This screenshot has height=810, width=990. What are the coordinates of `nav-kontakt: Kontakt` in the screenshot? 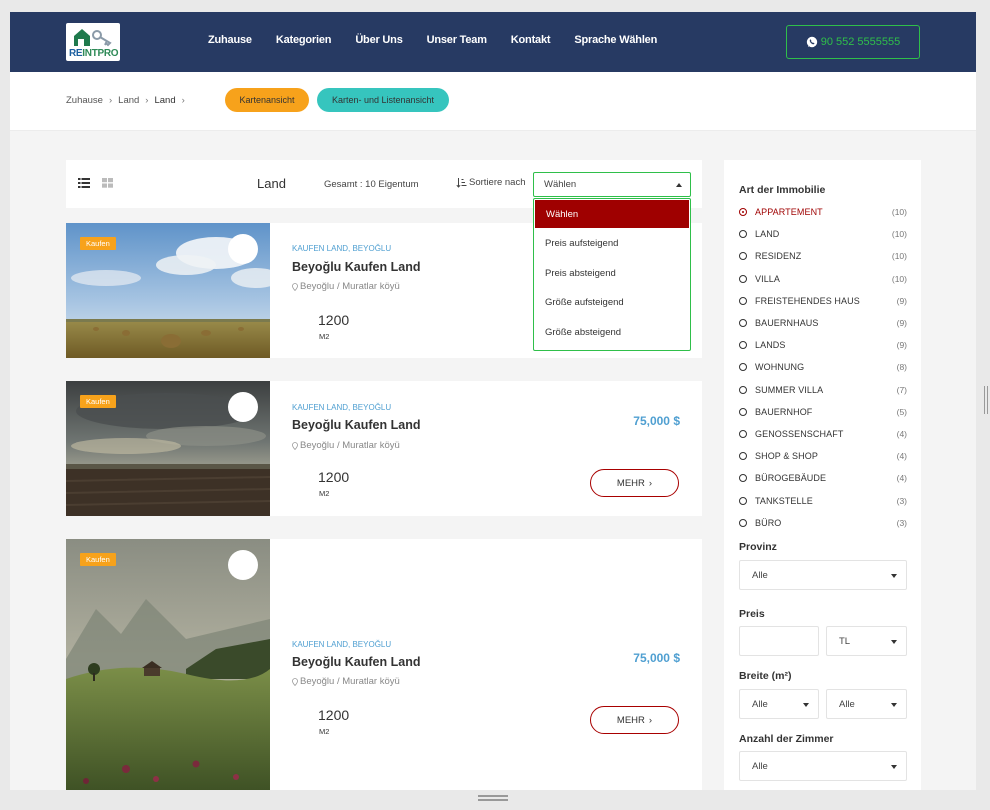 It's located at (531, 40).